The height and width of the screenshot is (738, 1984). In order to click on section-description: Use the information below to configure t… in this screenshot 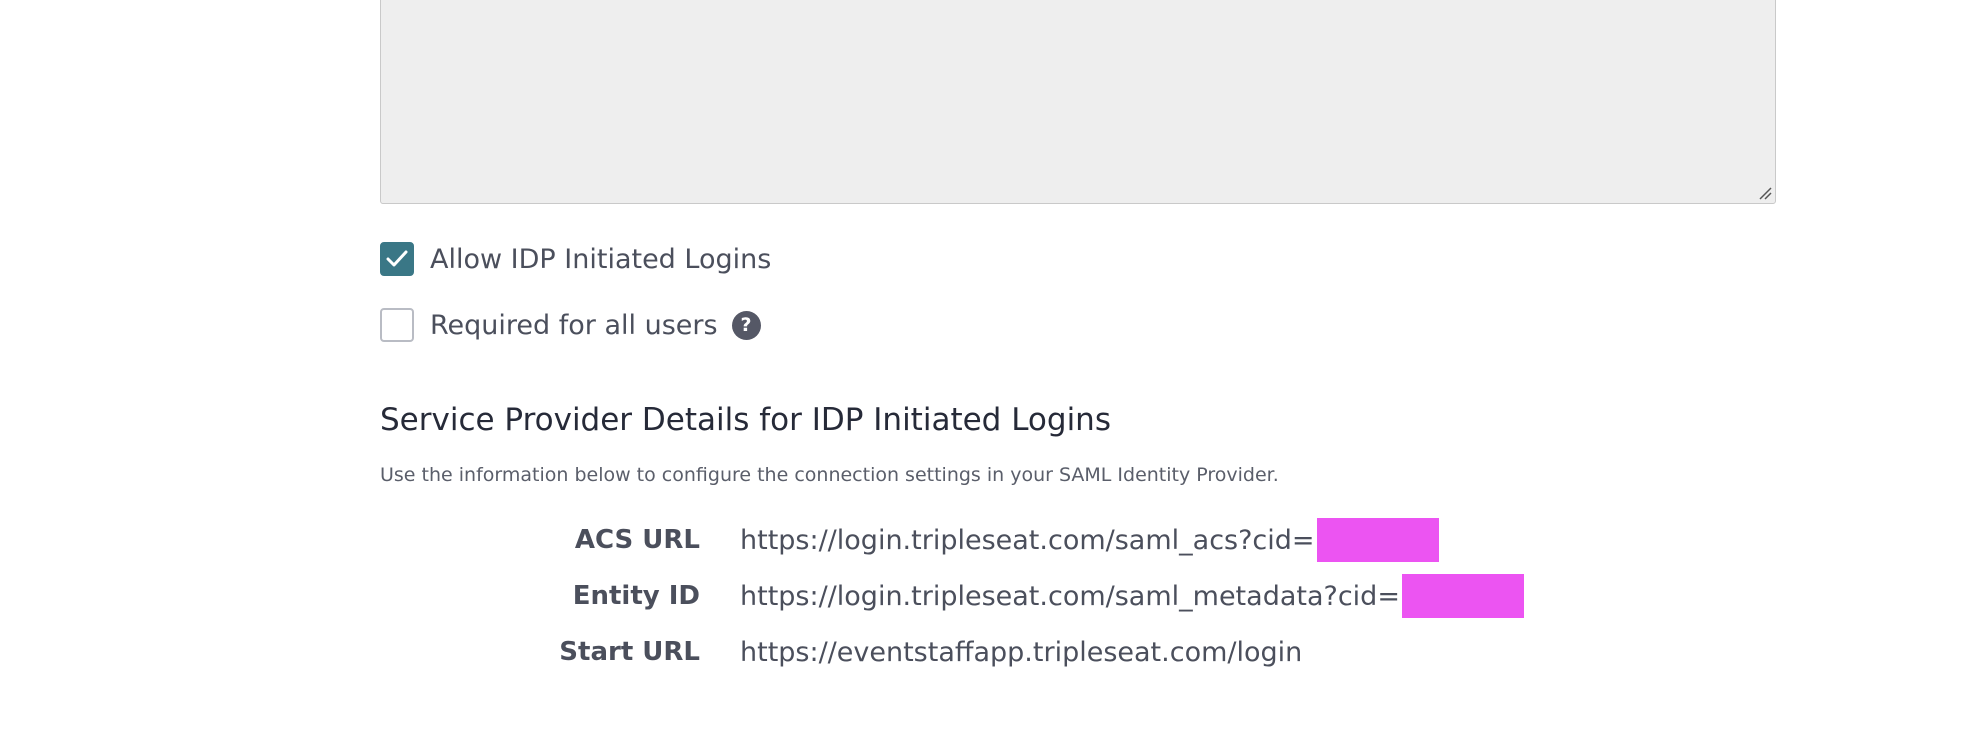, I will do `click(829, 475)`.